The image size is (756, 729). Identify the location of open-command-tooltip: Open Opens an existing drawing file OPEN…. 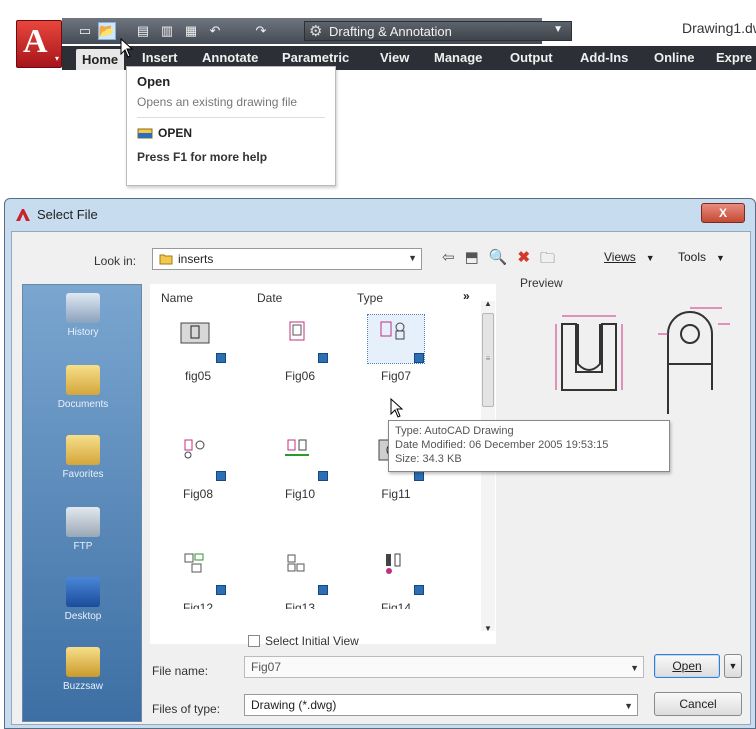
(231, 126).